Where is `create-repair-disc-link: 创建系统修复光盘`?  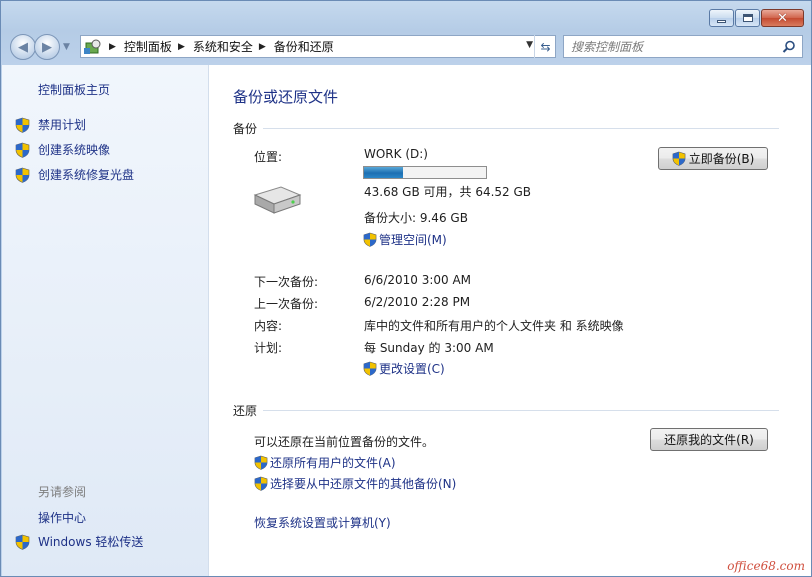
create-repair-disc-link: 创建系统修复光盘 is located at coordinates (74, 174).